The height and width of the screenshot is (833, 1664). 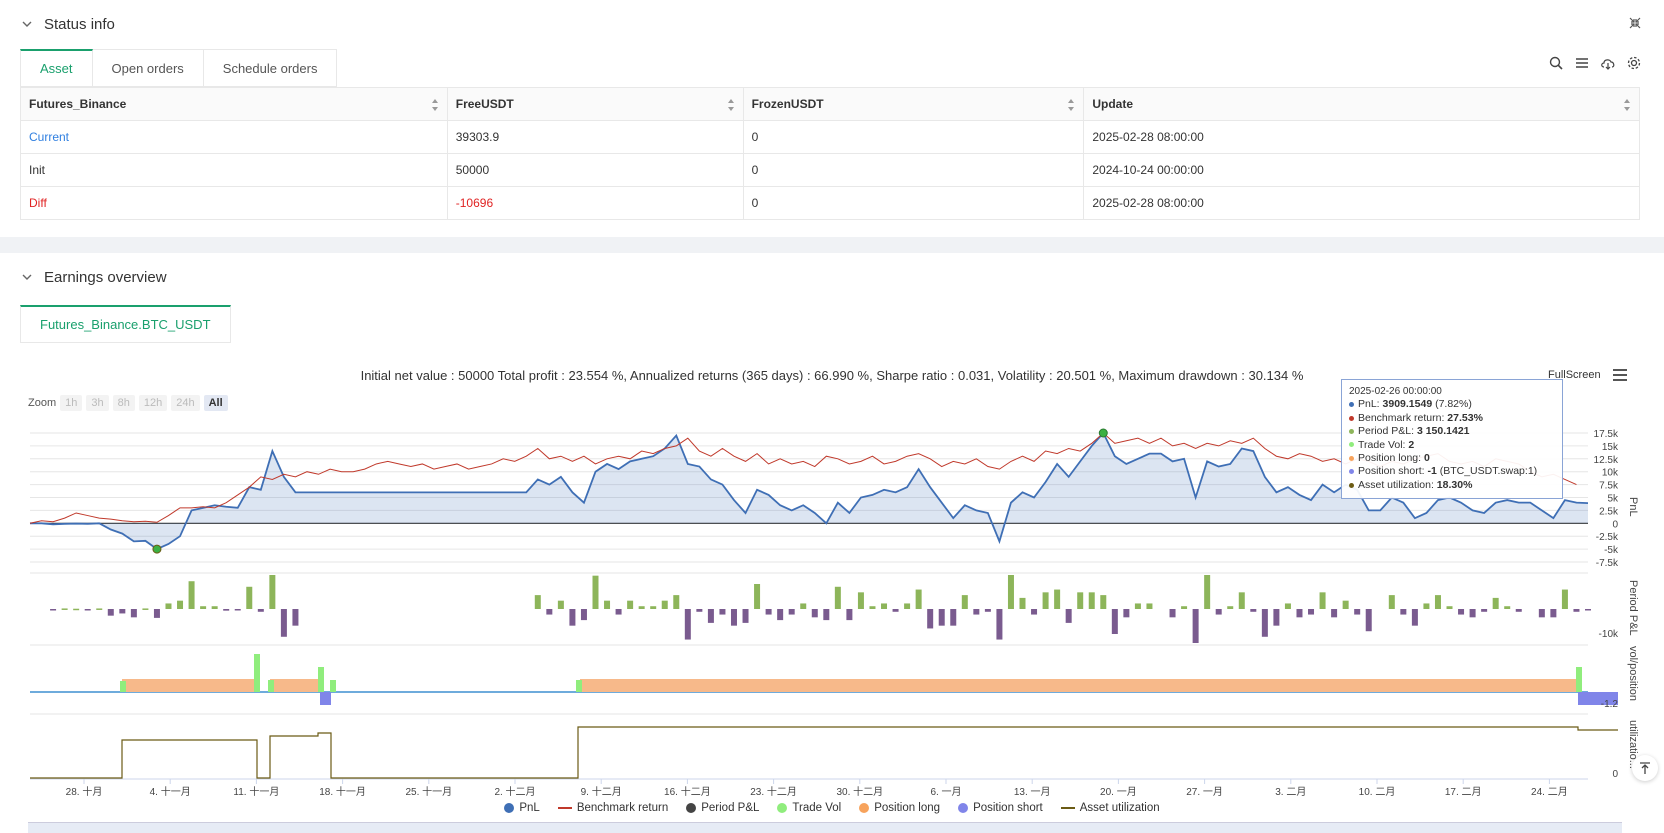 I want to click on legend-item: Asset utilization, so click(x=1110, y=808).